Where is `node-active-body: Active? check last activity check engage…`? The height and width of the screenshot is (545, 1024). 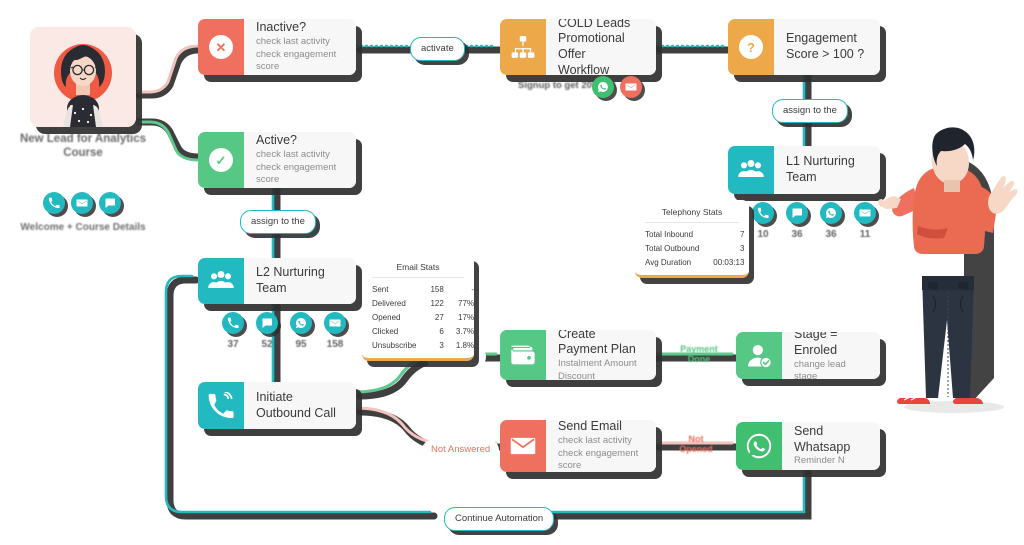
node-active-body: Active? check last activity check engage… is located at coordinates (300, 160).